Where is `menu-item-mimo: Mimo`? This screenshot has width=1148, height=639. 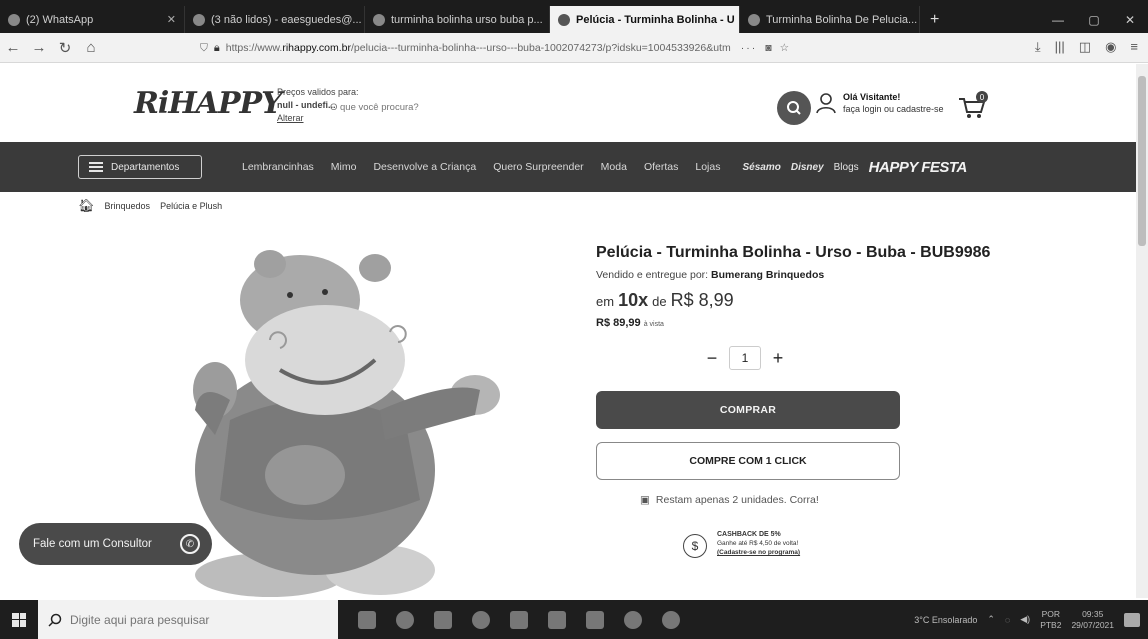 menu-item-mimo: Mimo is located at coordinates (344, 167).